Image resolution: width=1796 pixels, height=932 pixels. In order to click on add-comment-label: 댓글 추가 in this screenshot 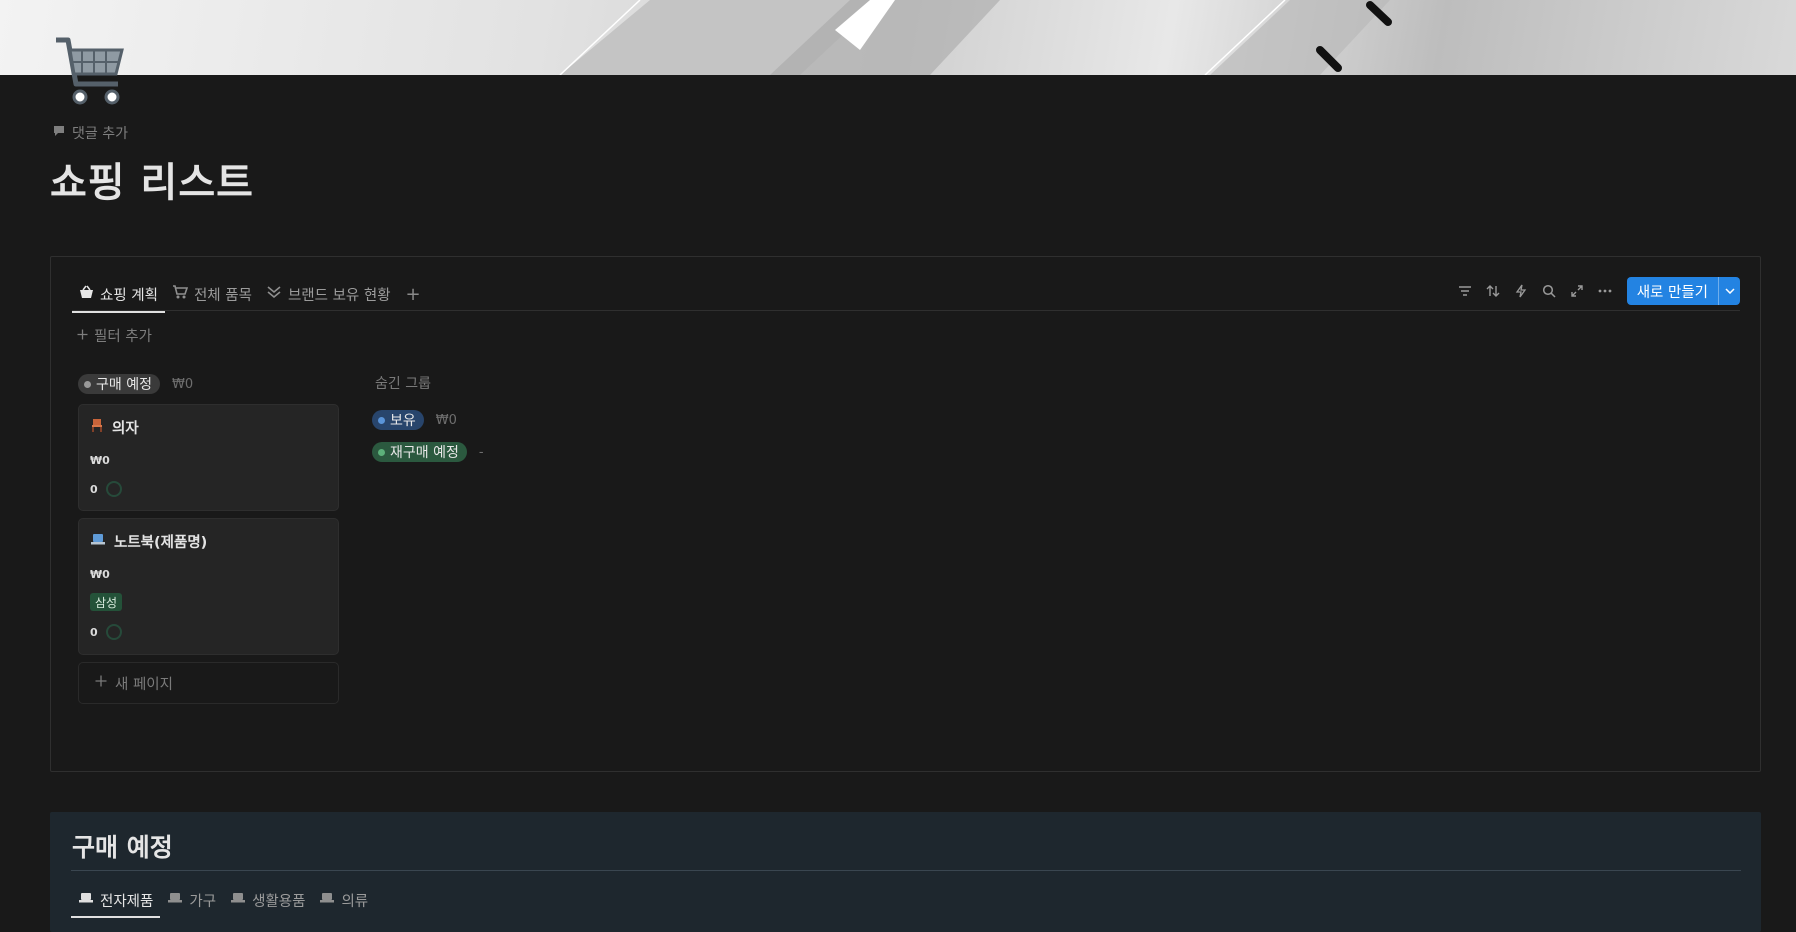, I will do `click(100, 134)`.